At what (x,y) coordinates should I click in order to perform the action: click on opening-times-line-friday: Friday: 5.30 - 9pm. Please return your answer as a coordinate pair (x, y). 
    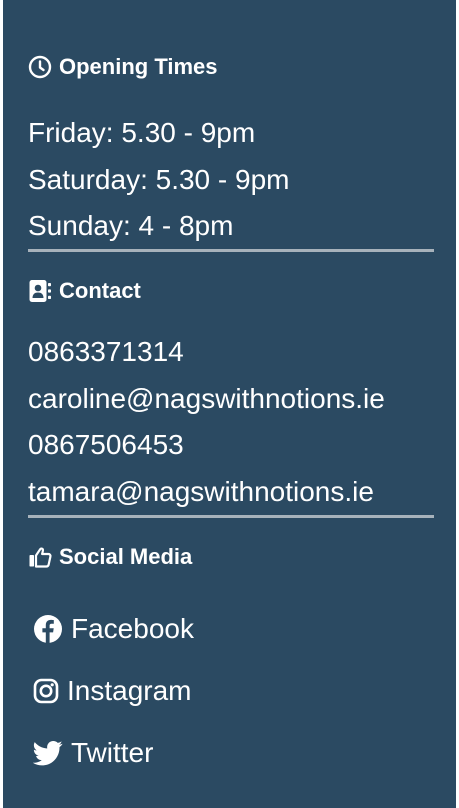
    Looking at the image, I should click on (142, 132).